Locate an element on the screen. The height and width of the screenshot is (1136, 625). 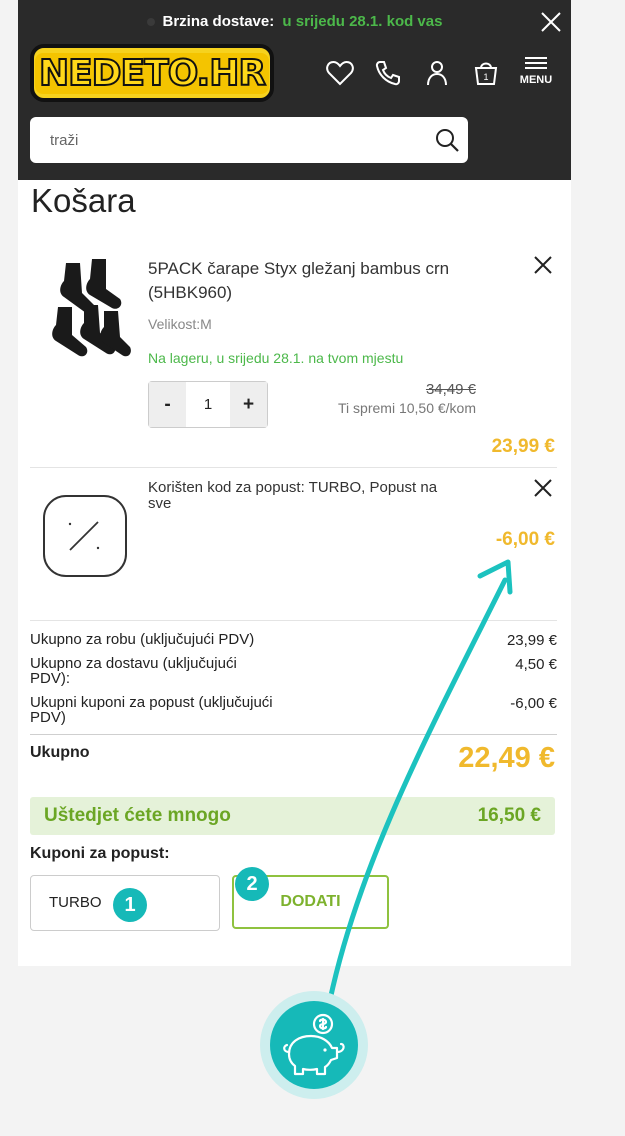
site-logo: NEDETO.HR is located at coordinates (152, 73).